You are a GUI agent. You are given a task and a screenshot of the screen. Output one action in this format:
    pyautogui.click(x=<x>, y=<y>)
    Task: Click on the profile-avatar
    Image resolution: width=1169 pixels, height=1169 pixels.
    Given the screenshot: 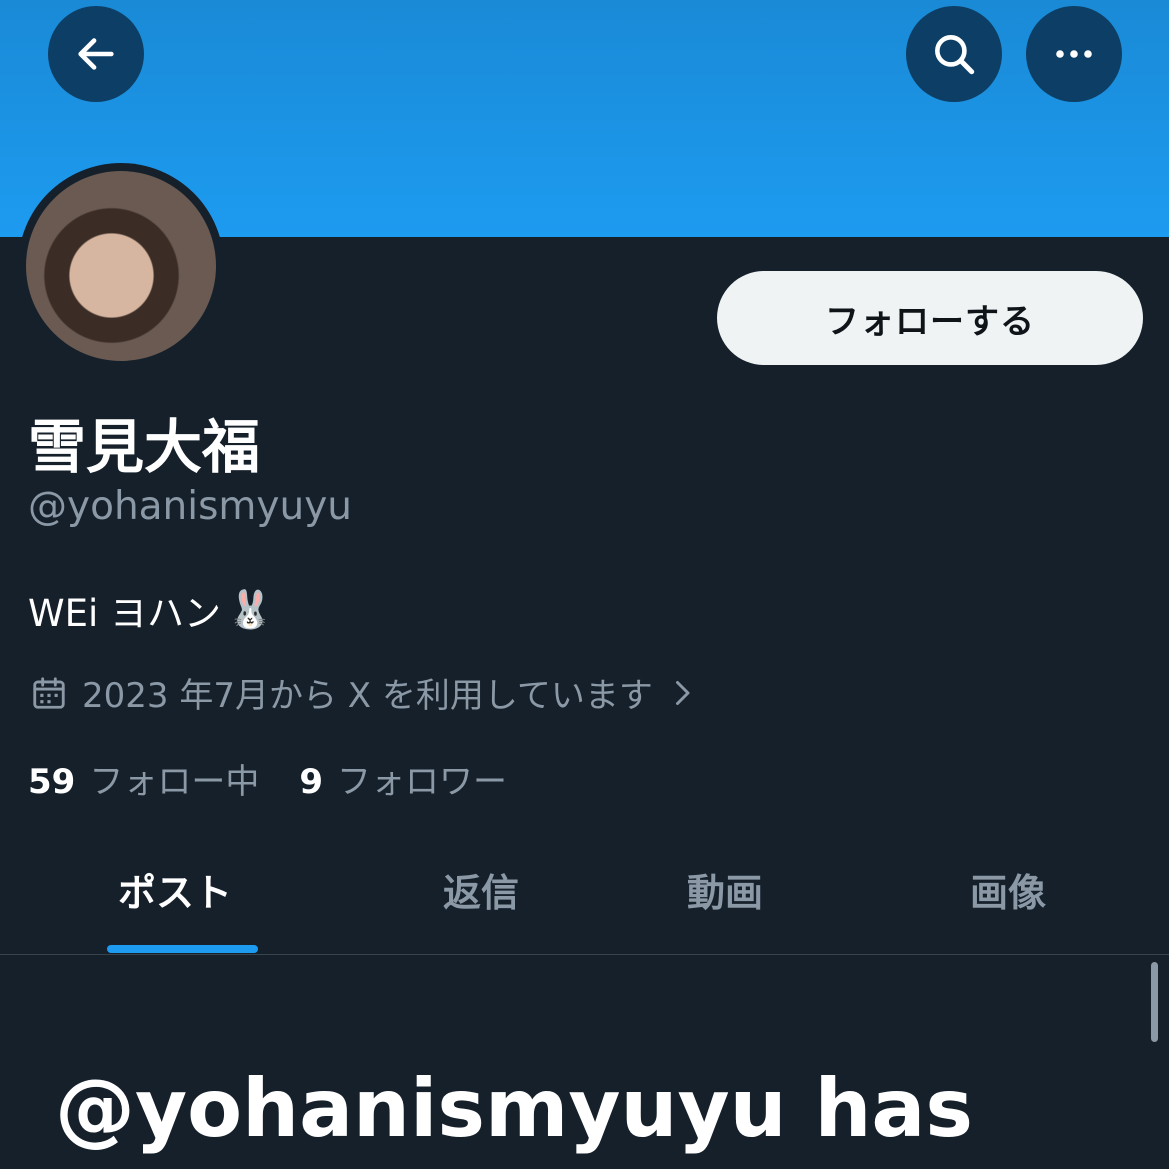 What is the action you would take?
    pyautogui.click(x=121, y=266)
    